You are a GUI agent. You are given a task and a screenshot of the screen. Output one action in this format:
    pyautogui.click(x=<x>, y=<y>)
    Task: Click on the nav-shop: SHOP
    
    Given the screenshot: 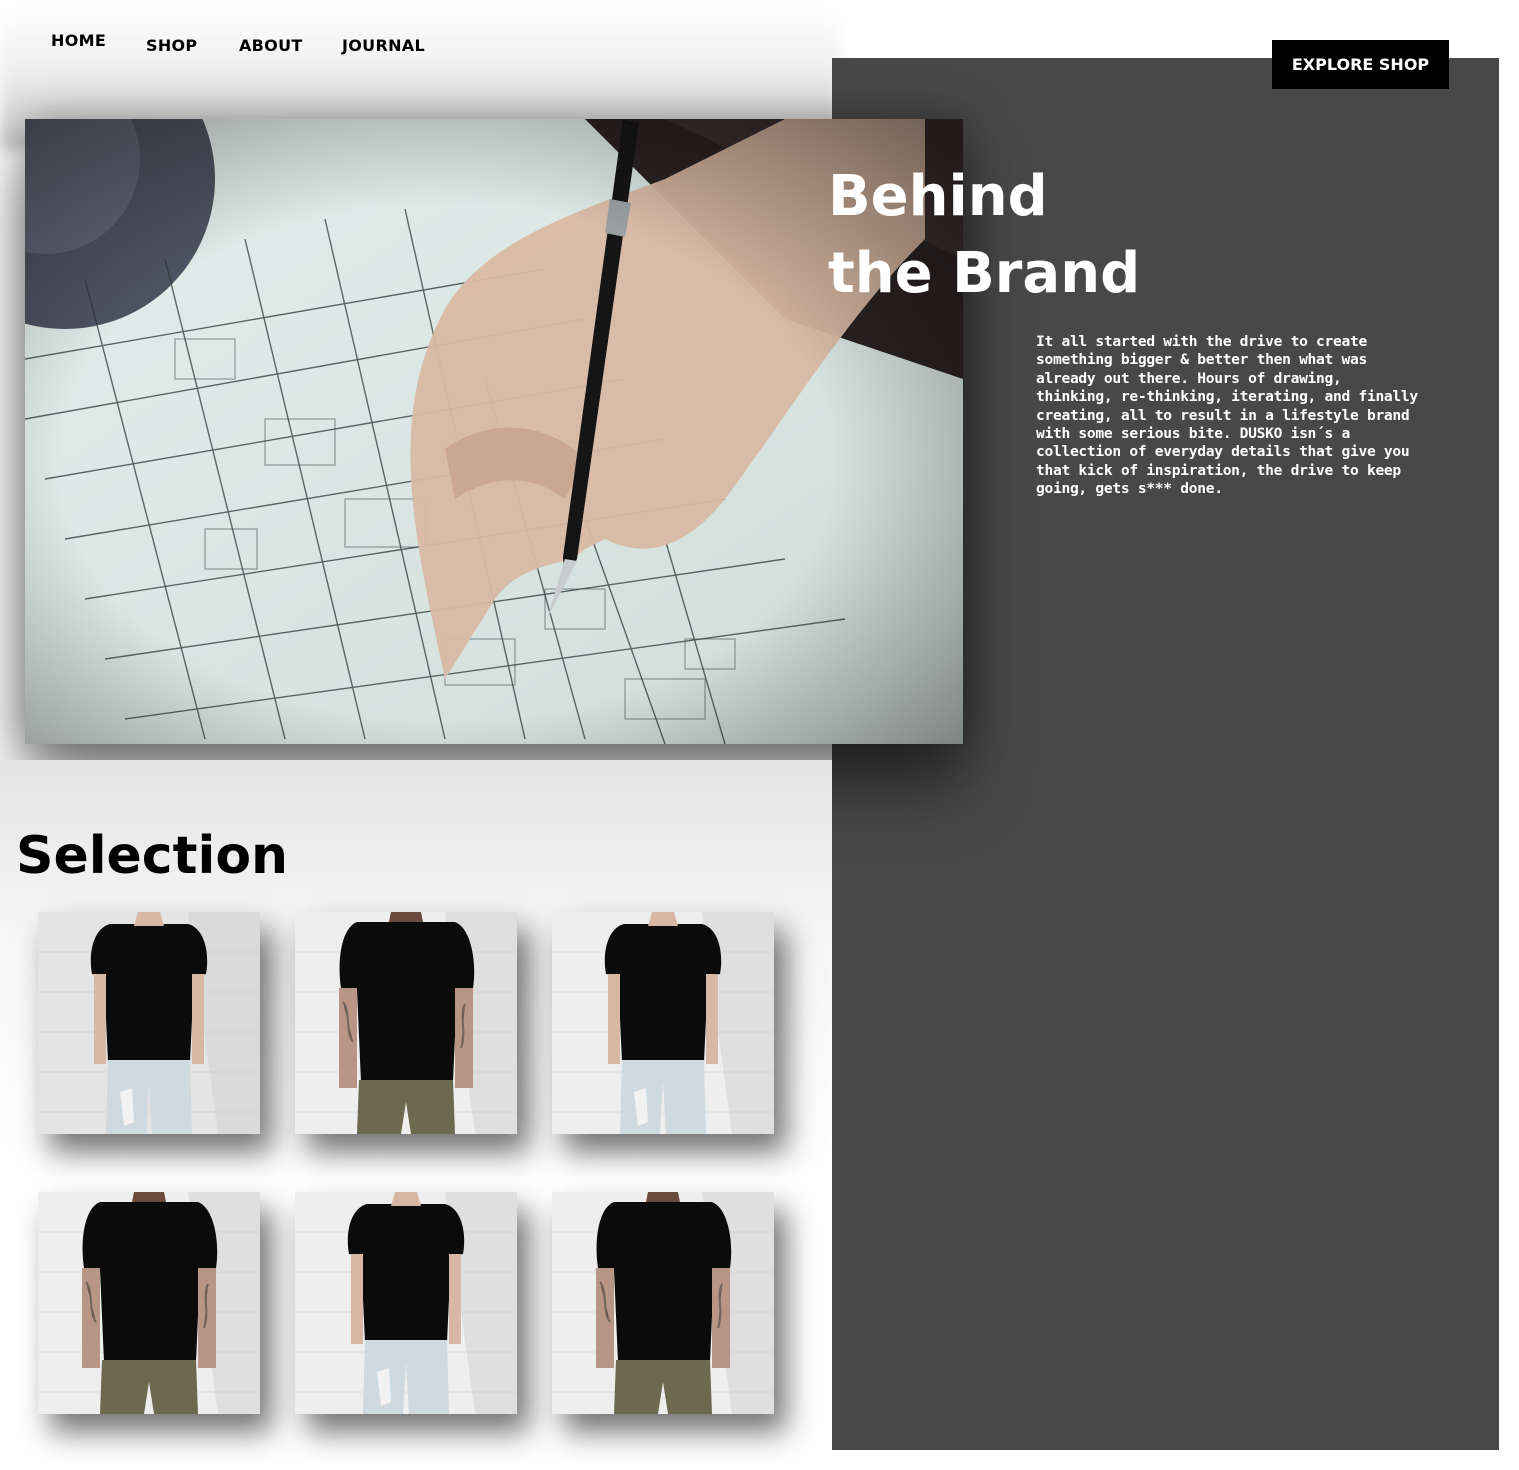 What is the action you would take?
    pyautogui.click(x=171, y=45)
    